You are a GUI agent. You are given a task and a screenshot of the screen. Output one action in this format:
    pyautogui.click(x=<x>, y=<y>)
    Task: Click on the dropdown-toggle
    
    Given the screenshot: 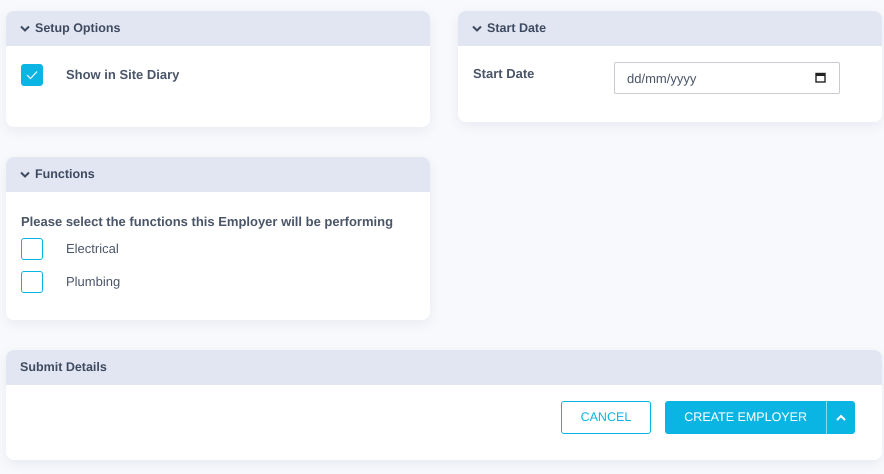 What is the action you would take?
    pyautogui.click(x=840, y=417)
    